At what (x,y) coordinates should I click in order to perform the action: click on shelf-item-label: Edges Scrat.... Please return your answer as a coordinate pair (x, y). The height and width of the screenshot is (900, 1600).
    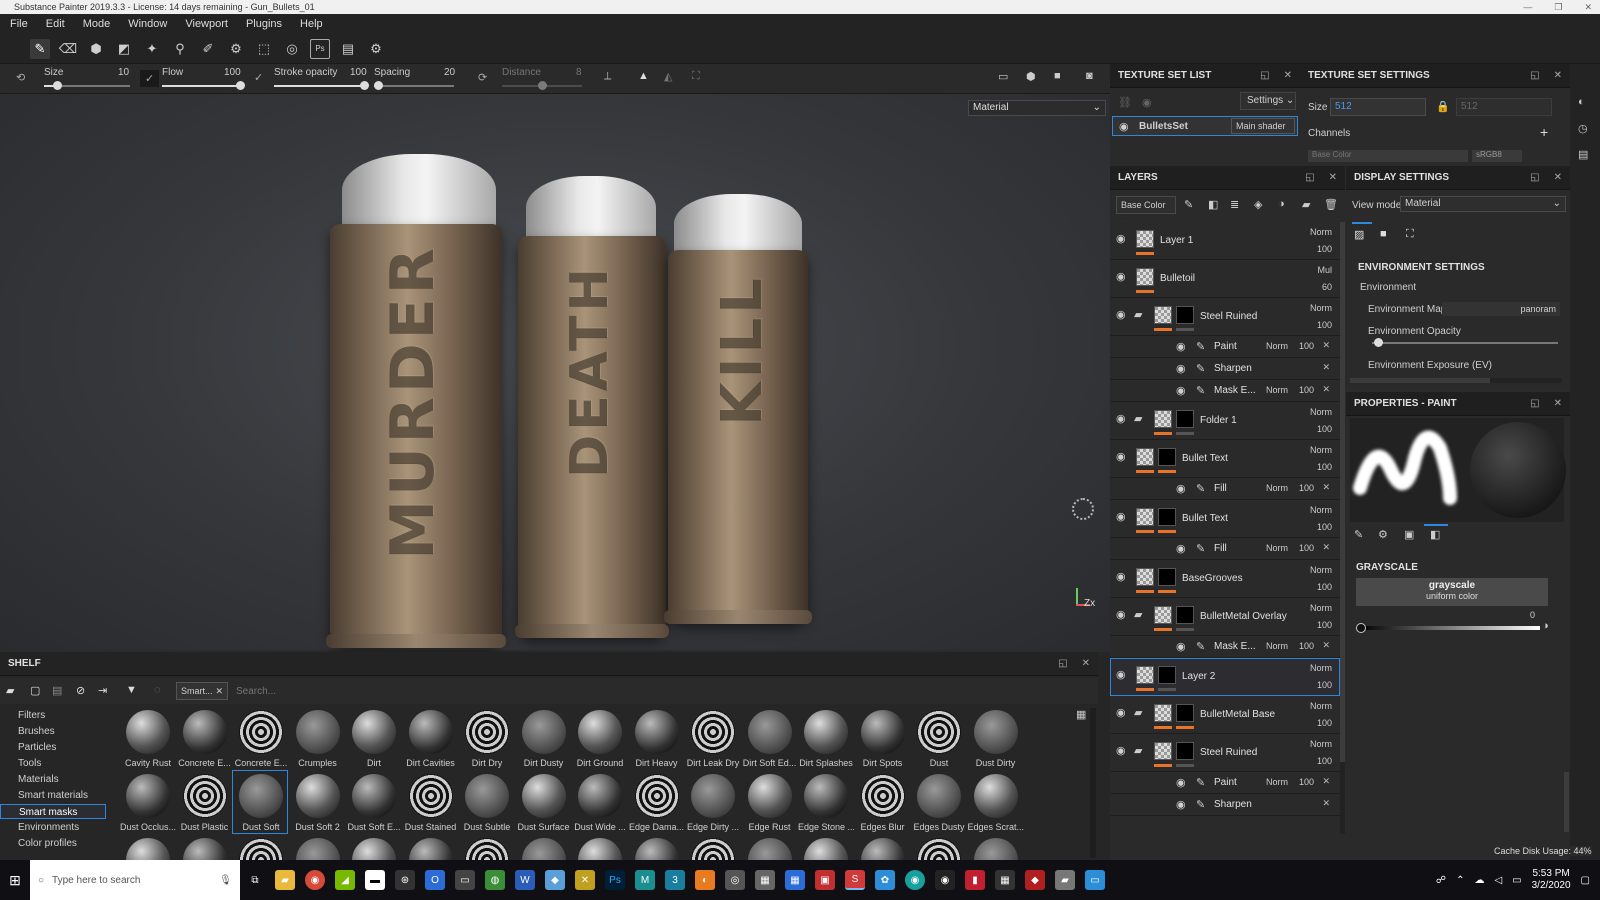
    Looking at the image, I should click on (996, 827).